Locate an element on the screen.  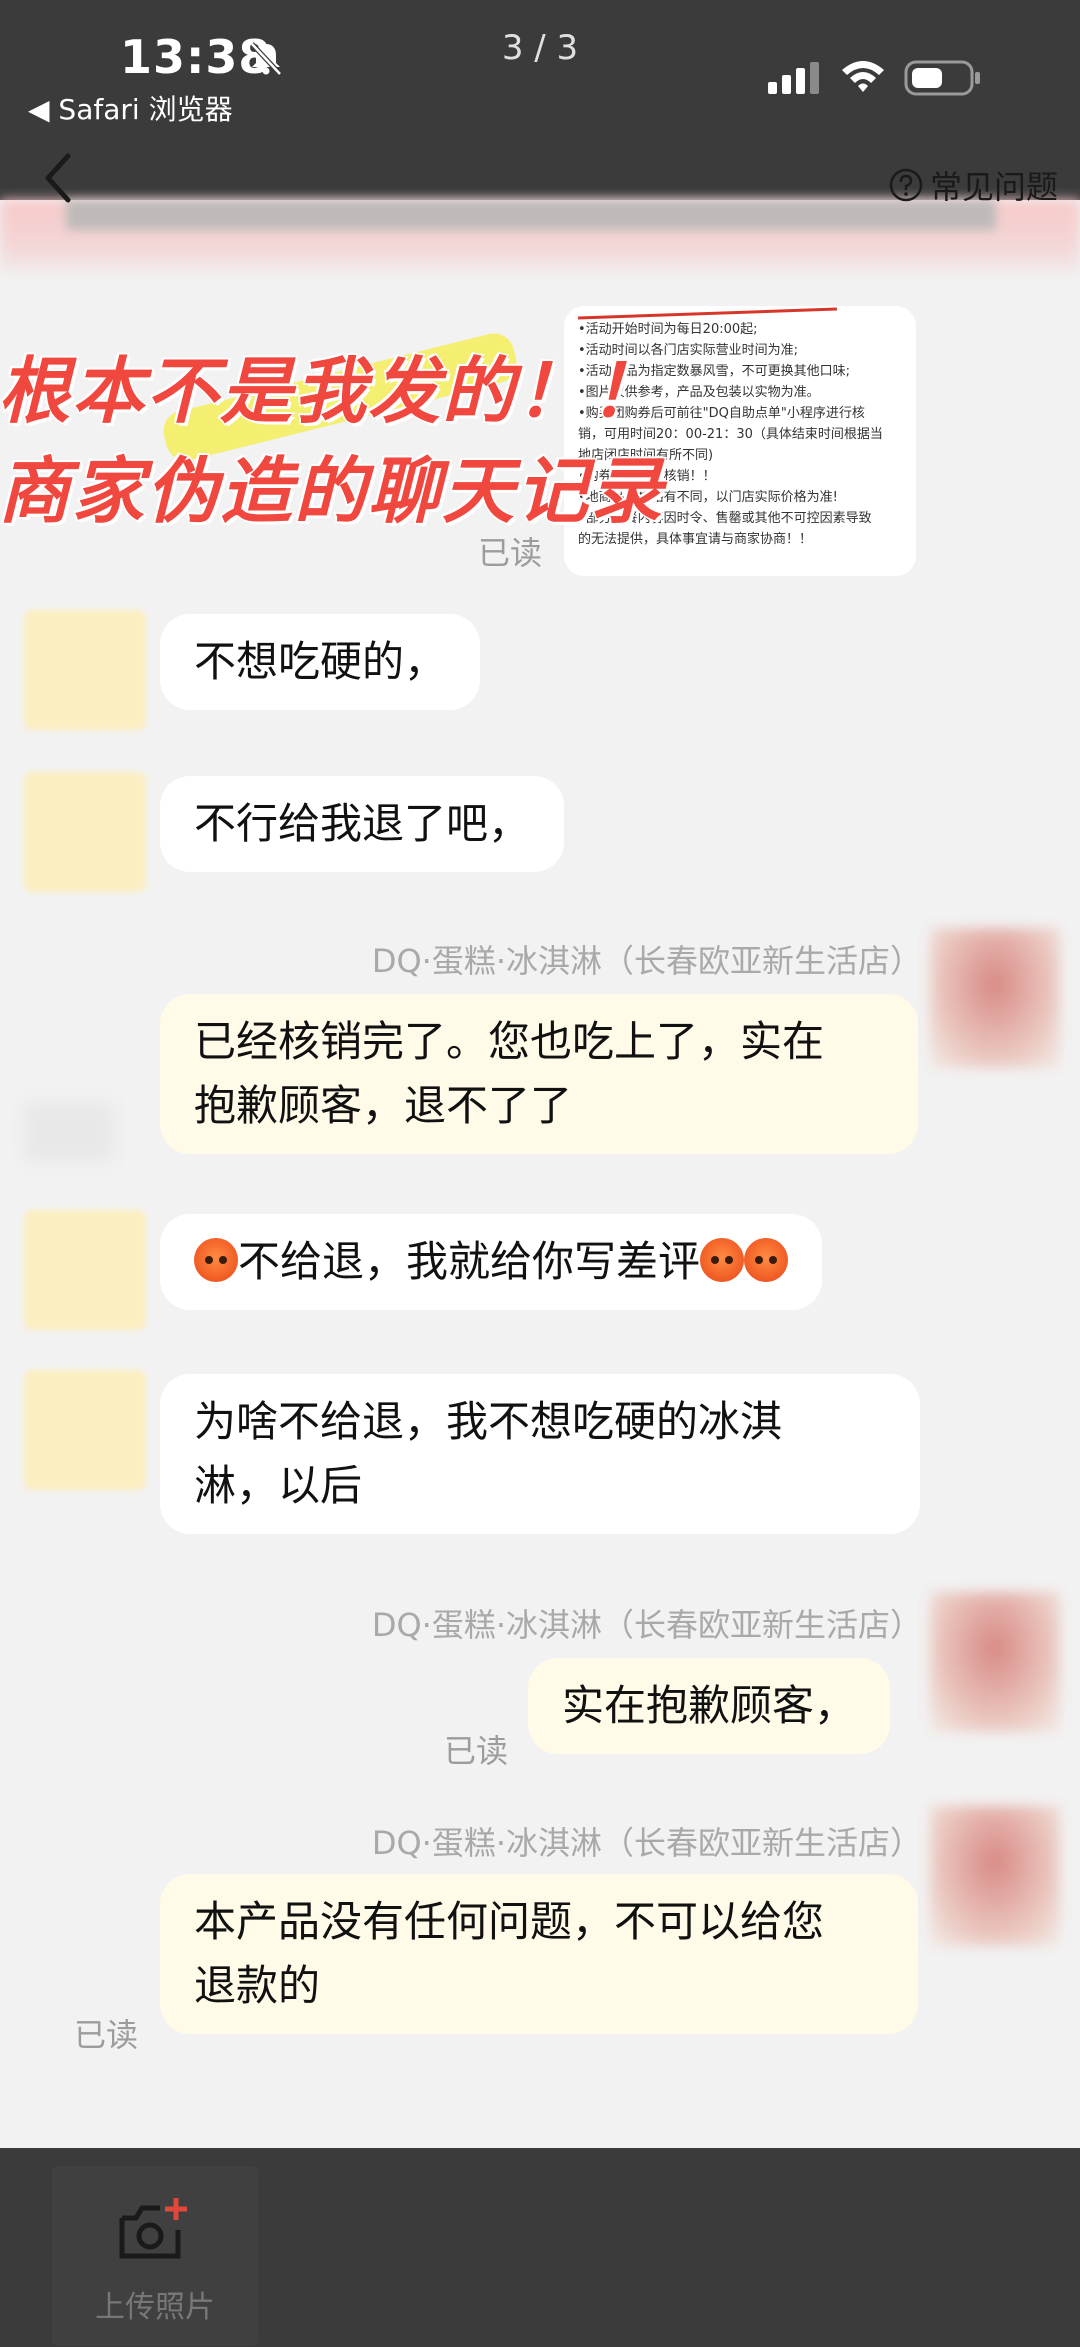
blurred-header-bar is located at coordinates (531, 215).